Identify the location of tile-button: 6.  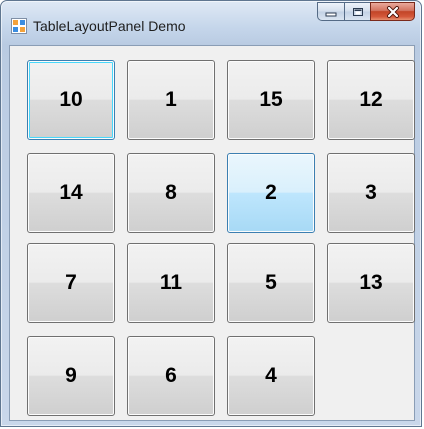
(171, 376).